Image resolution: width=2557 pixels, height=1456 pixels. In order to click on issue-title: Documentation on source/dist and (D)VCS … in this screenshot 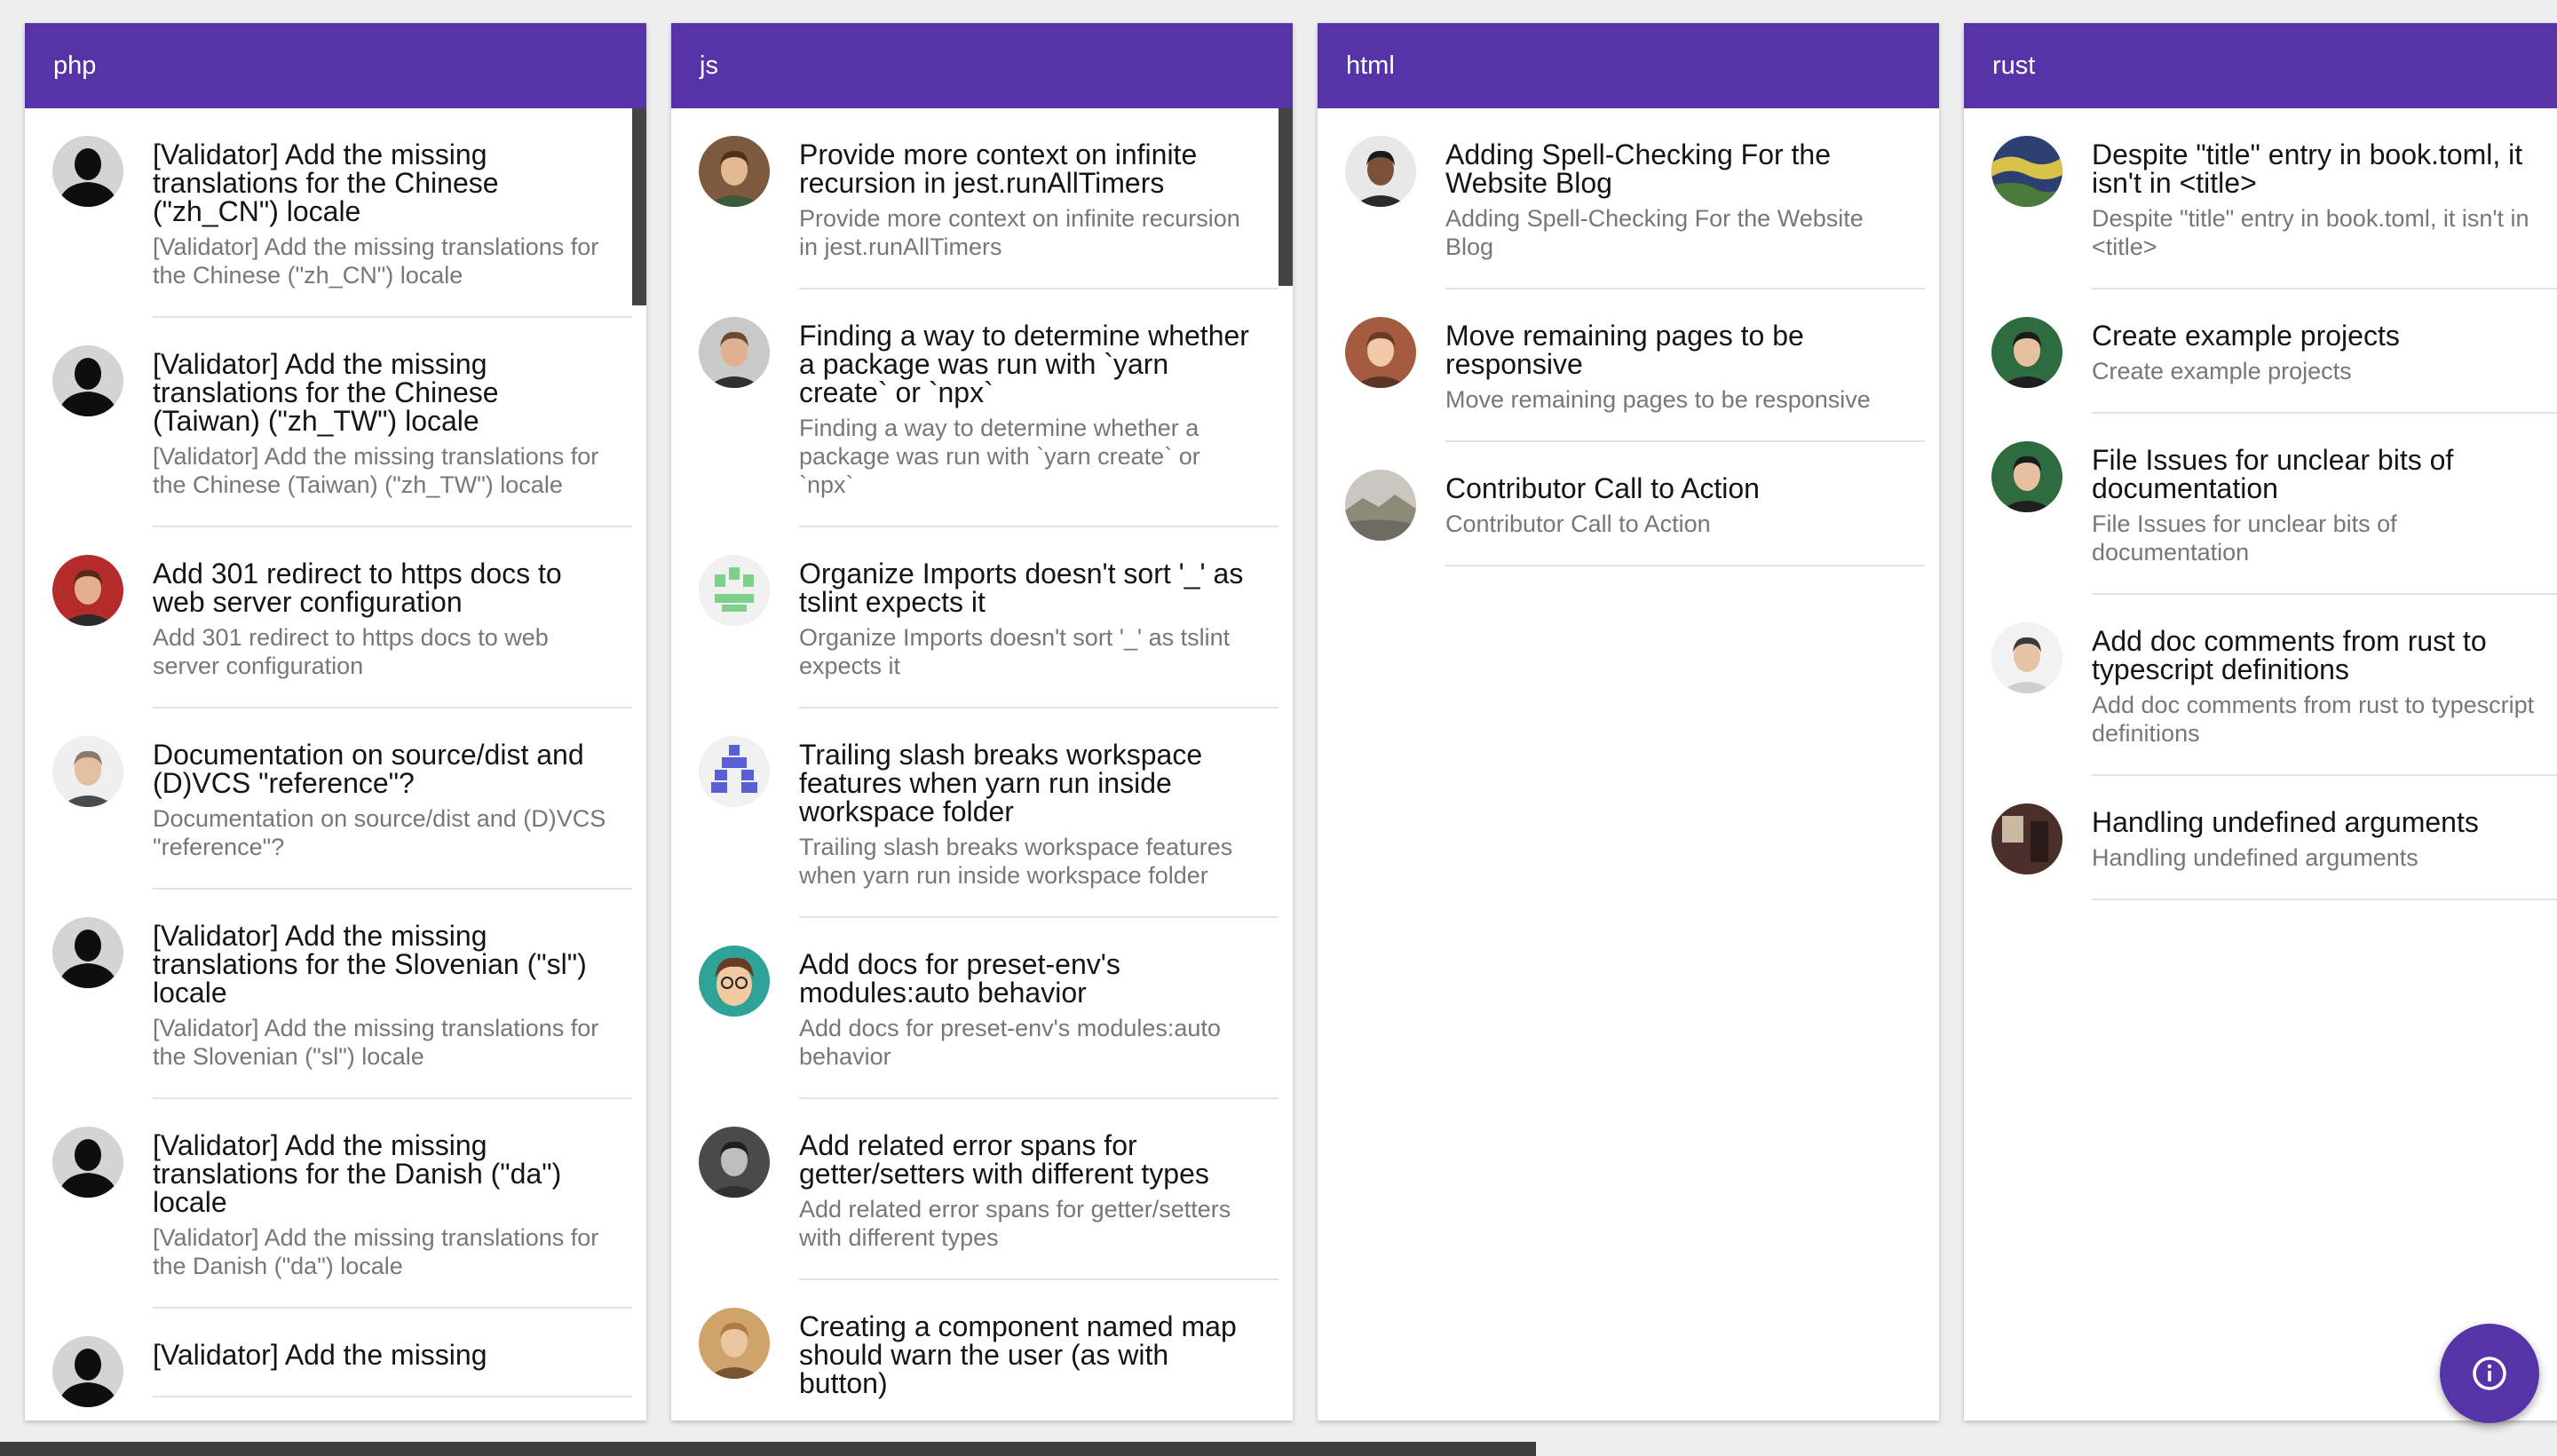, I will do `click(368, 769)`.